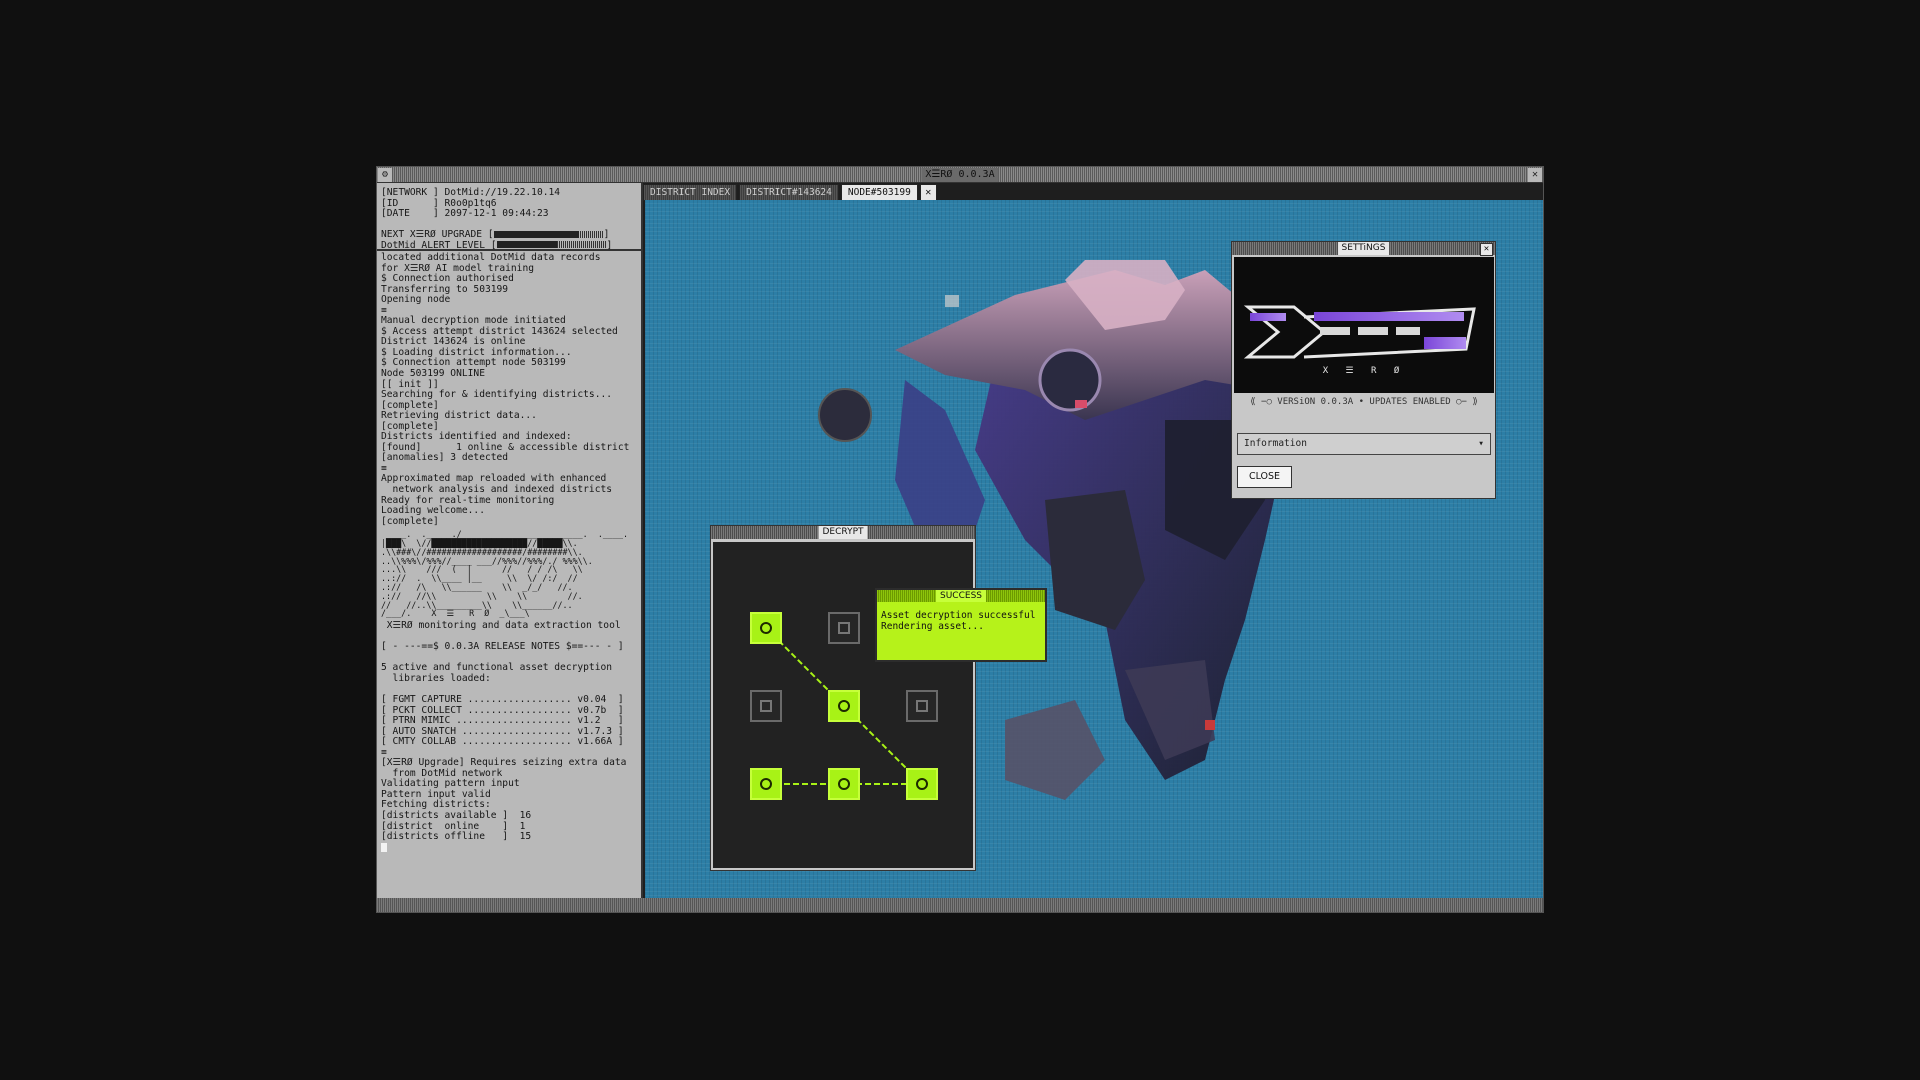 This screenshot has width=1920, height=1080. What do you see at coordinates (548, 234) in the screenshot?
I see `upgrade-progress-bar` at bounding box center [548, 234].